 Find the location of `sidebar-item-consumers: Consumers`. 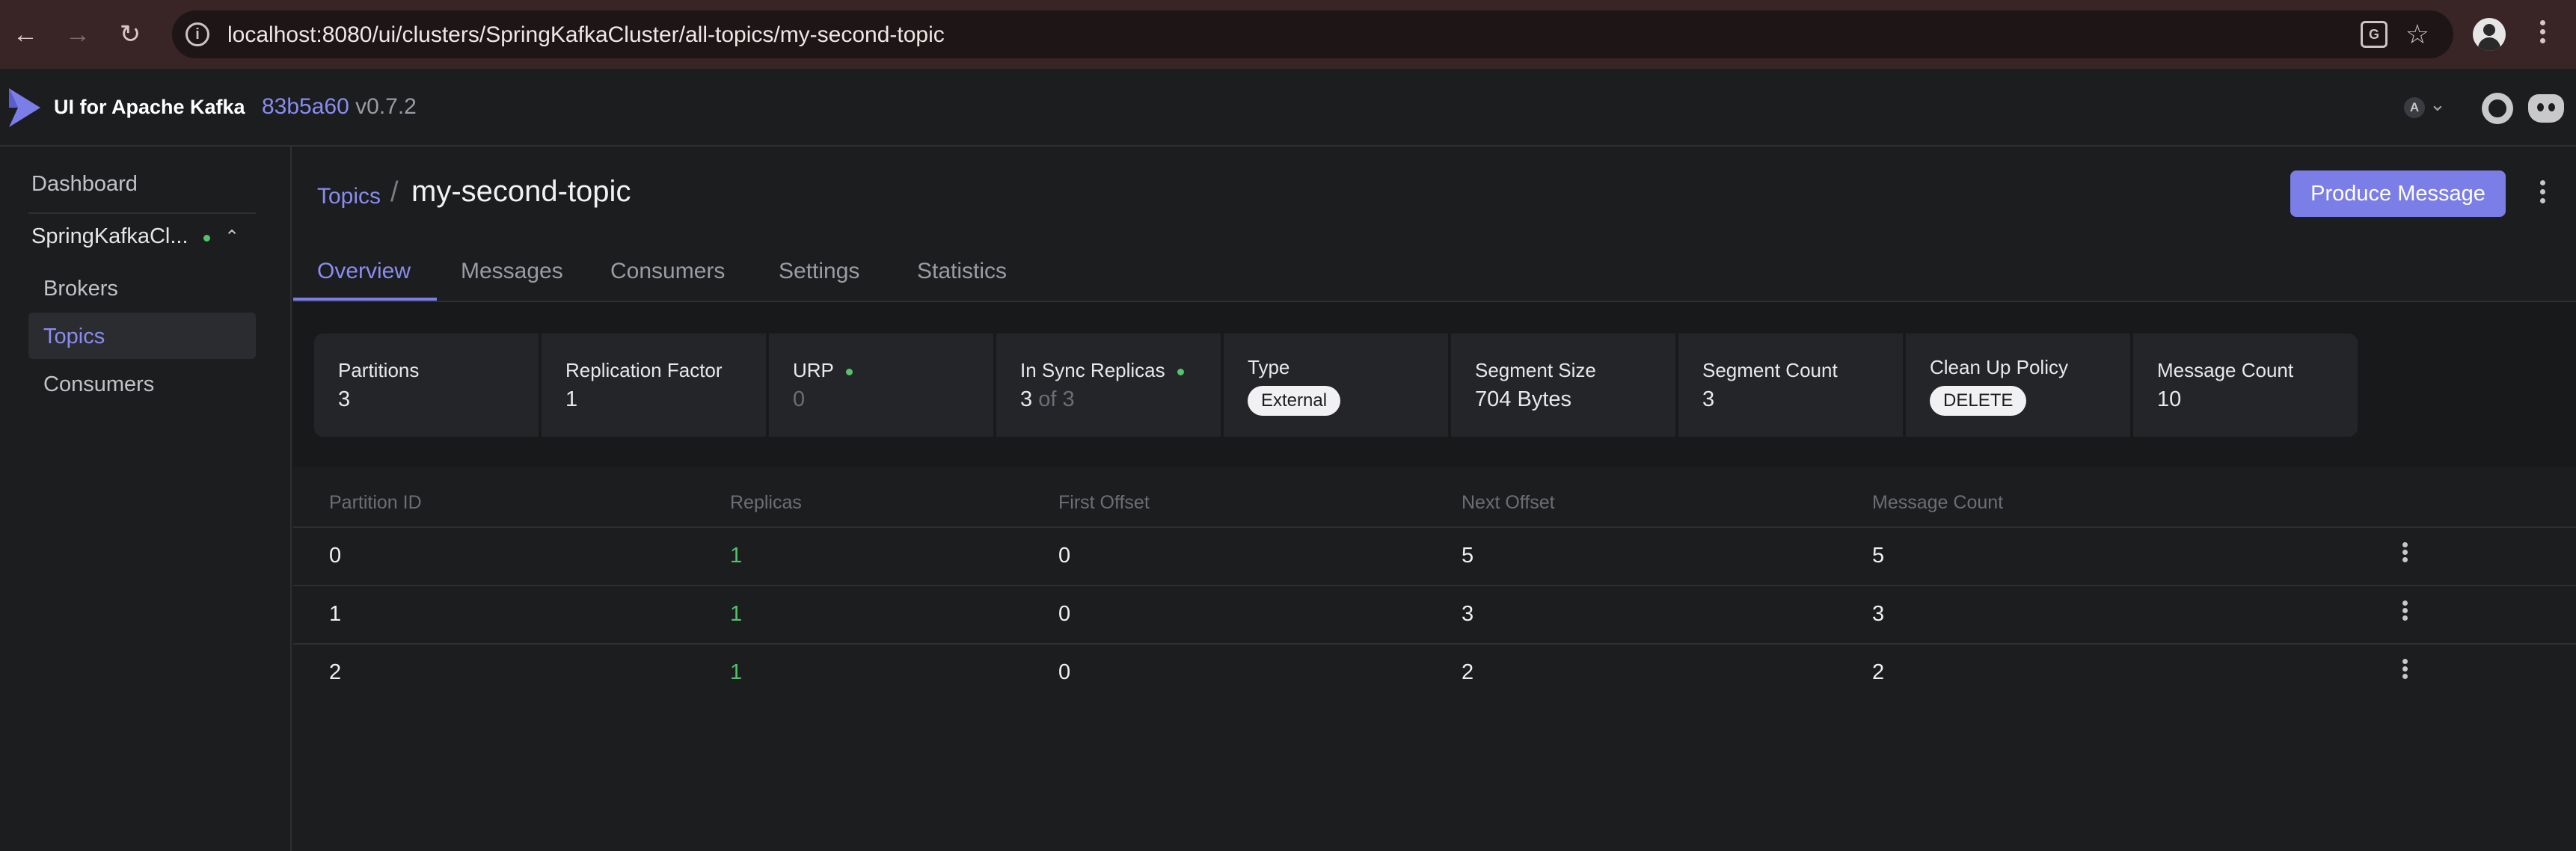

sidebar-item-consumers: Consumers is located at coordinates (98, 384).